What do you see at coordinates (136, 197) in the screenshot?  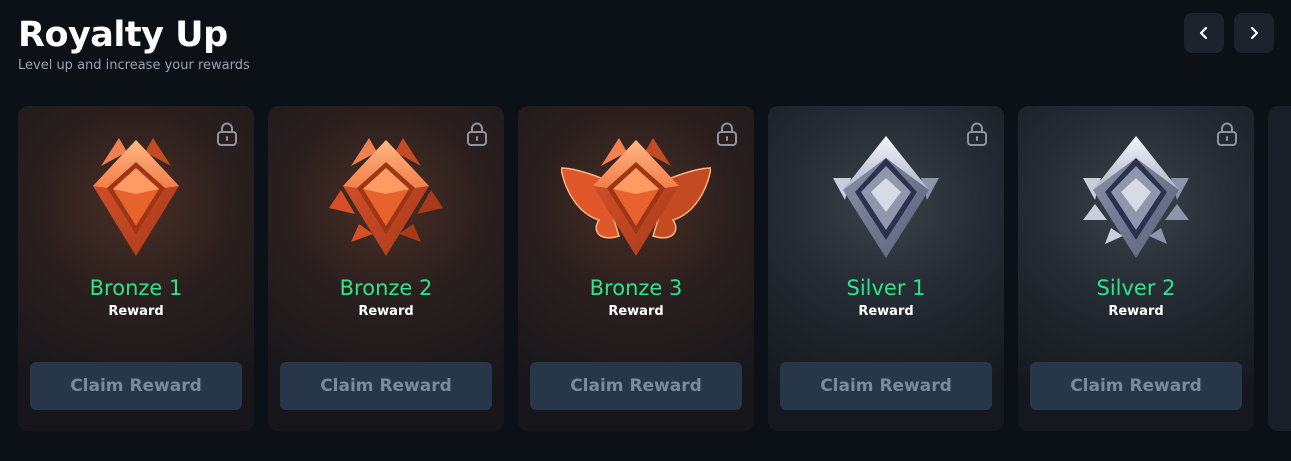 I see `bronze-1-rank-icon` at bounding box center [136, 197].